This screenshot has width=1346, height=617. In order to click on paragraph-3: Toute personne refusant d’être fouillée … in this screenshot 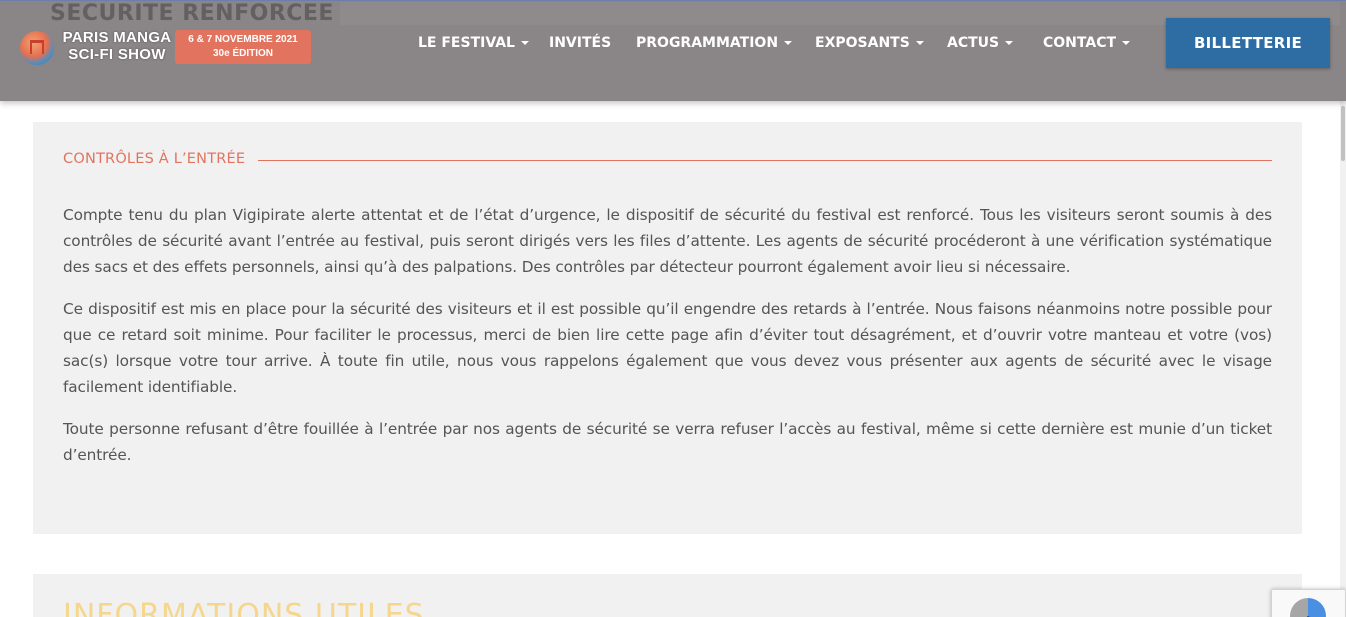, I will do `click(667, 442)`.